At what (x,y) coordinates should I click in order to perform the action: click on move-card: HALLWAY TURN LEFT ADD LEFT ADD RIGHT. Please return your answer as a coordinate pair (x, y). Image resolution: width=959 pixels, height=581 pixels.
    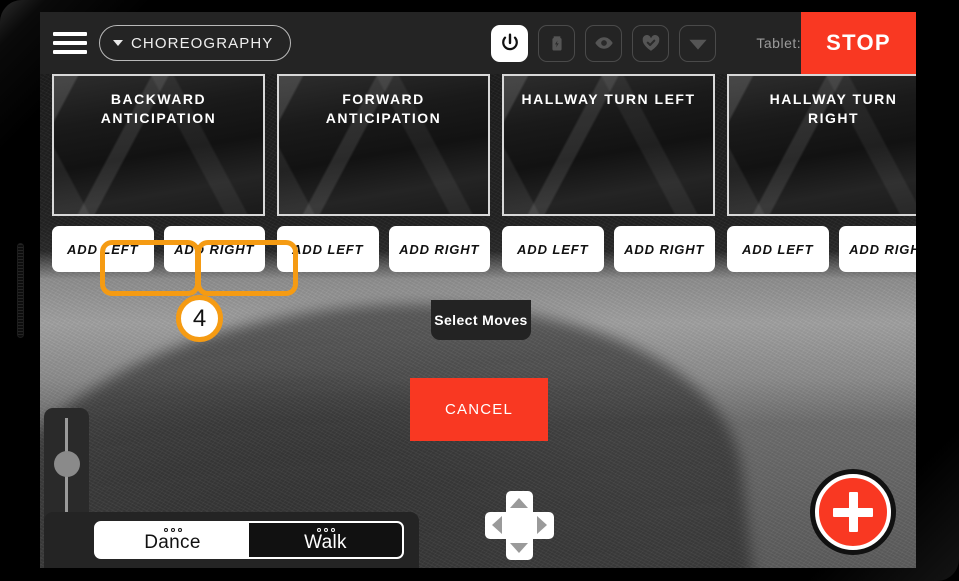
    Looking at the image, I should click on (608, 186).